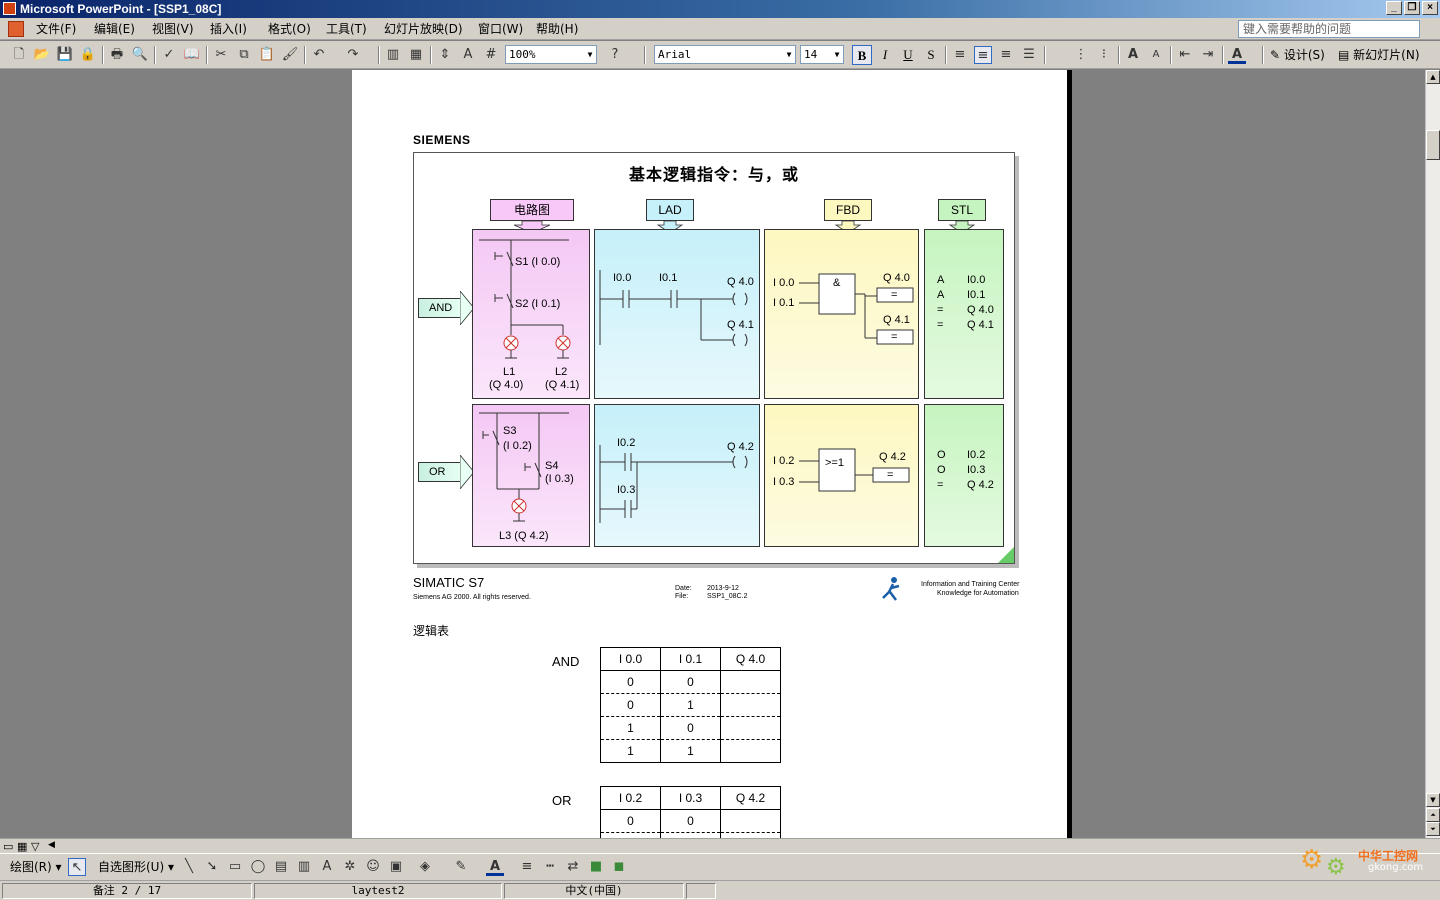 This screenshot has width=1440, height=900. Describe the element at coordinates (22, 846) in the screenshot. I see `slide-sorter-icon: ▦` at that location.